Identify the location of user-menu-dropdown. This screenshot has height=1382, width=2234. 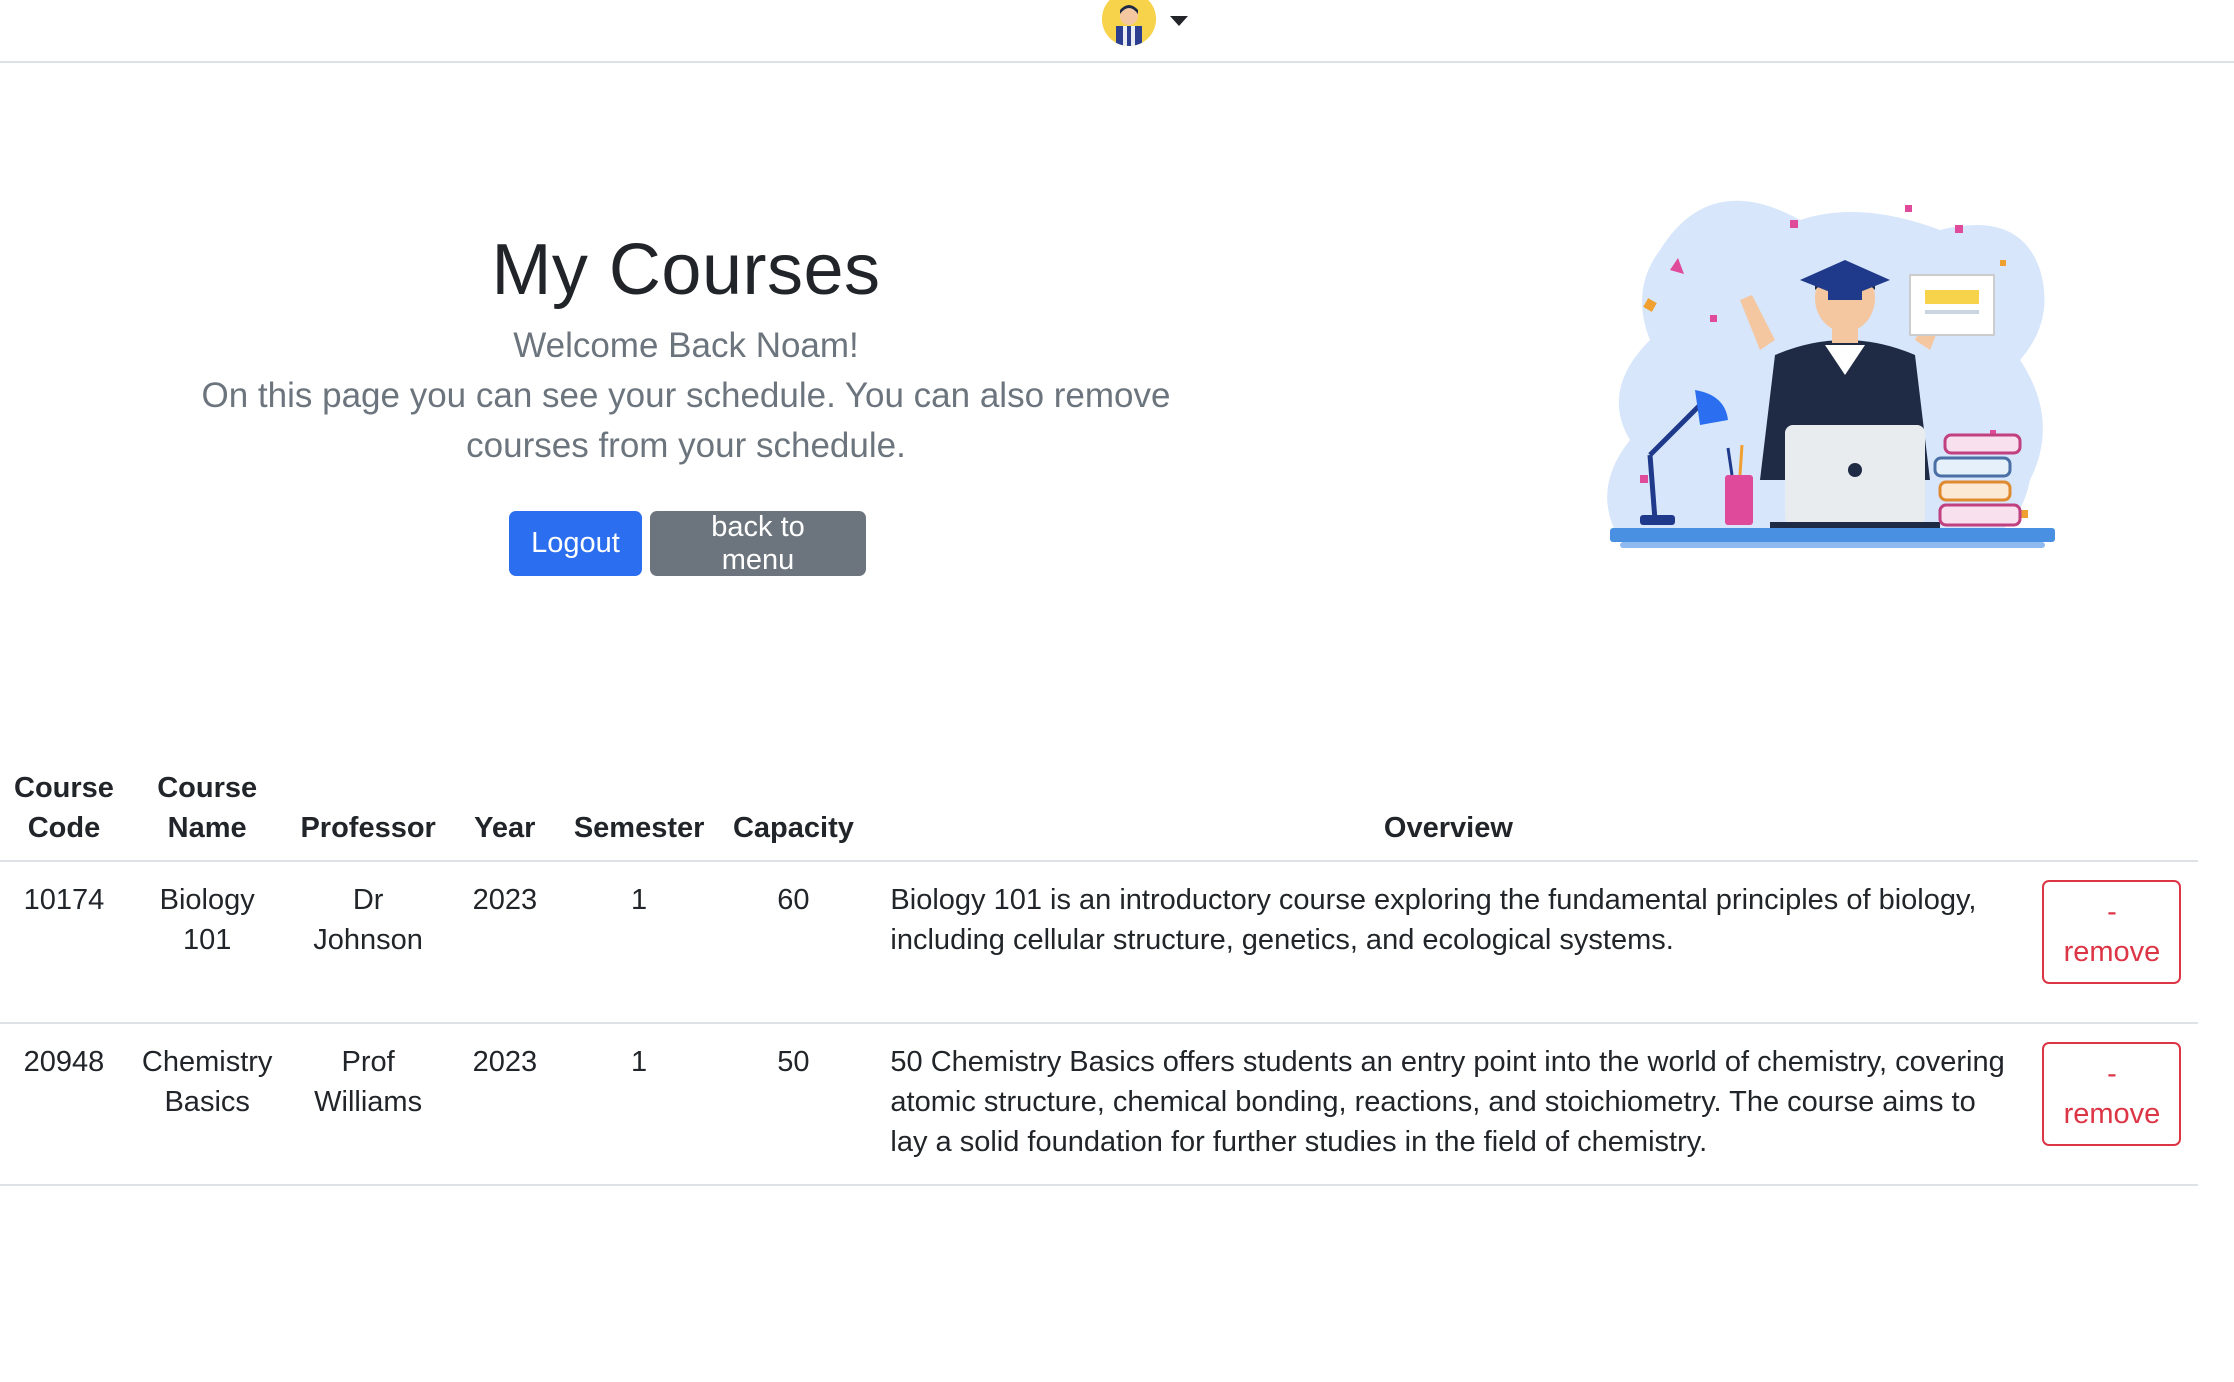
(1145, 25).